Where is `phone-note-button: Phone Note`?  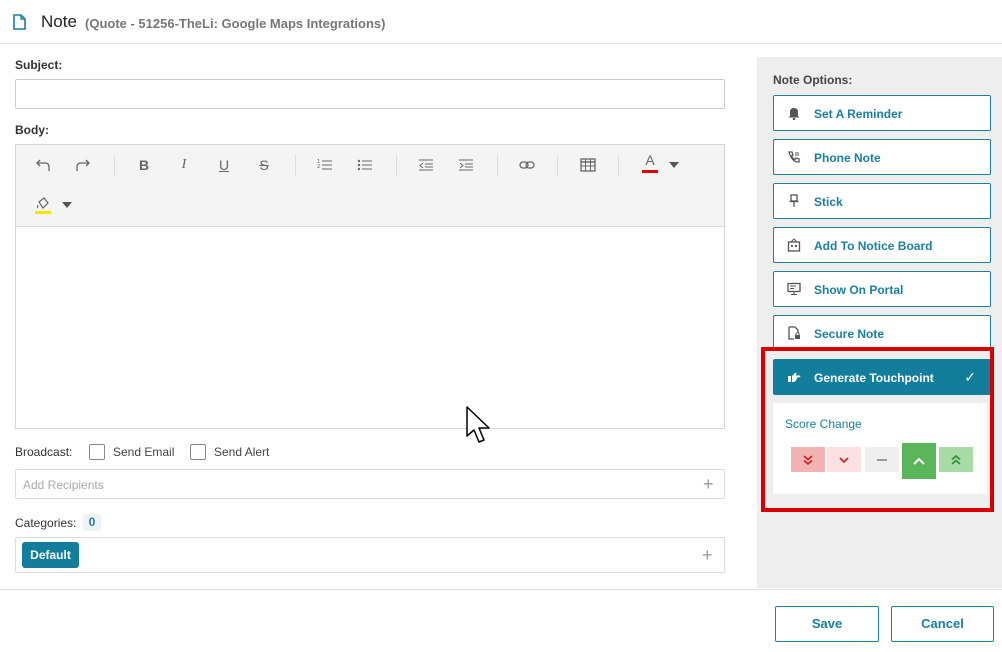
phone-note-button: Phone Note is located at coordinates (882, 157).